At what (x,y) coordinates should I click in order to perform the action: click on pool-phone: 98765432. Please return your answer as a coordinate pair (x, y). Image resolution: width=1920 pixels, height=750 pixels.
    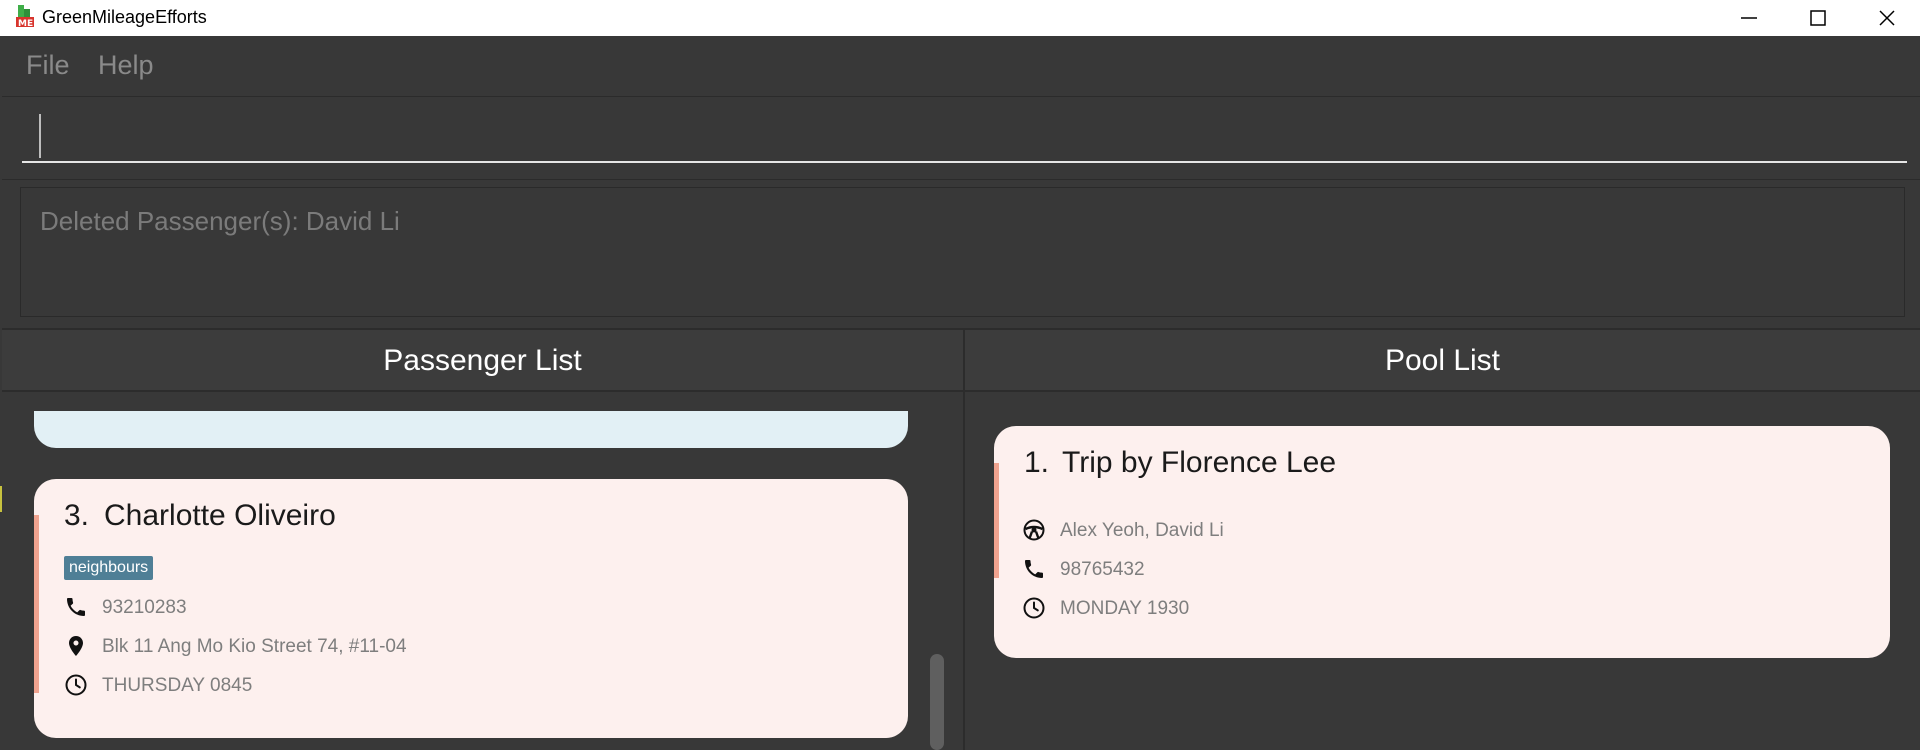
    Looking at the image, I should click on (1102, 569).